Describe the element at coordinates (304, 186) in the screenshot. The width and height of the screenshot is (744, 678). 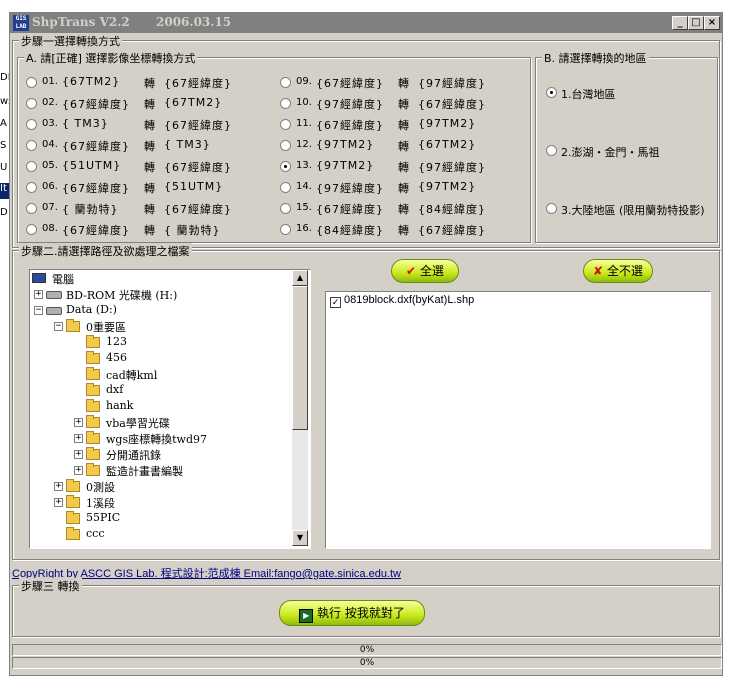
I see `conversion-number: 14.` at that location.